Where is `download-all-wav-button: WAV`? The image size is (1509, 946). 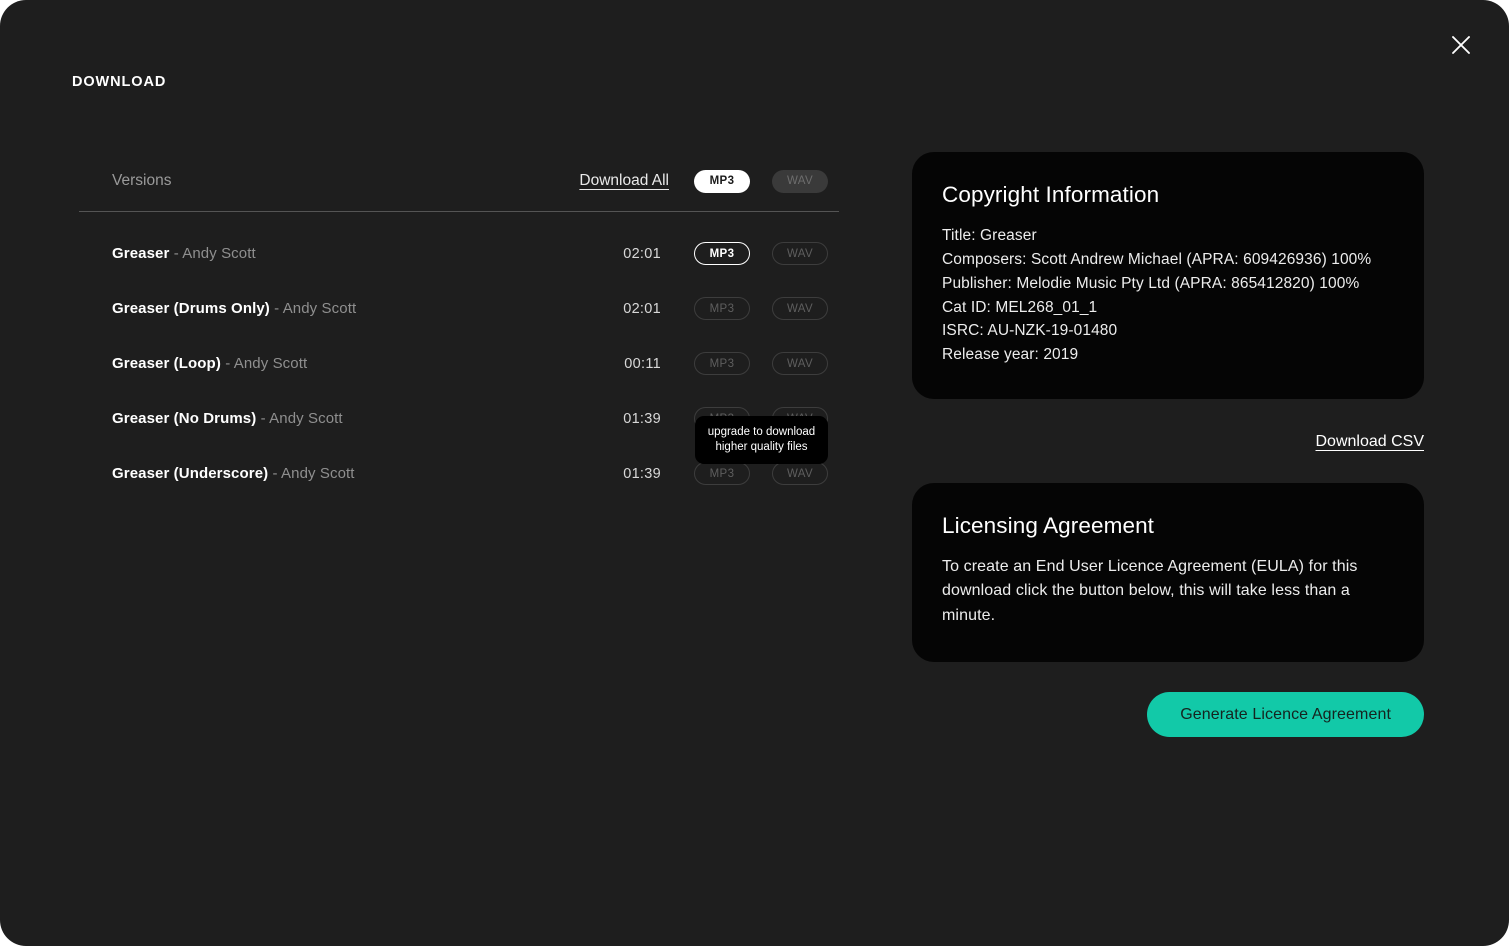 download-all-wav-button: WAV is located at coordinates (800, 181).